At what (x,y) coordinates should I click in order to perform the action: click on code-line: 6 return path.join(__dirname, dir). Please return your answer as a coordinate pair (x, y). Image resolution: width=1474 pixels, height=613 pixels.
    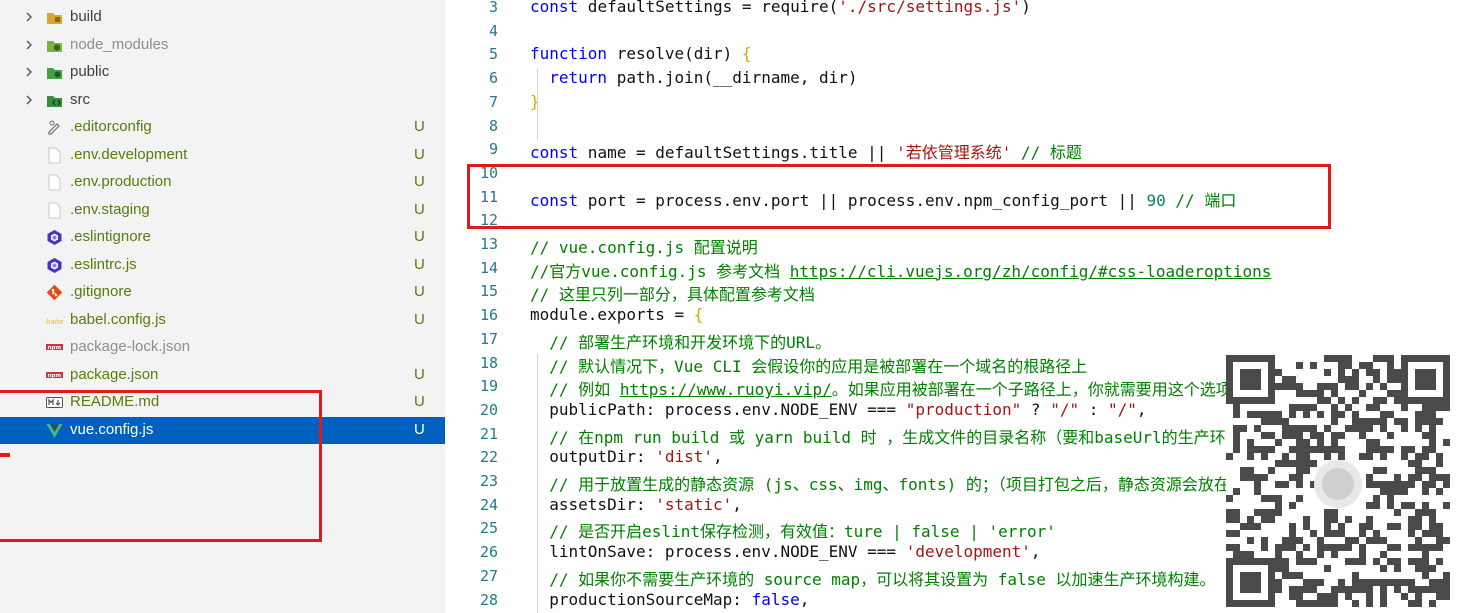
    Looking at the image, I should click on (959, 79).